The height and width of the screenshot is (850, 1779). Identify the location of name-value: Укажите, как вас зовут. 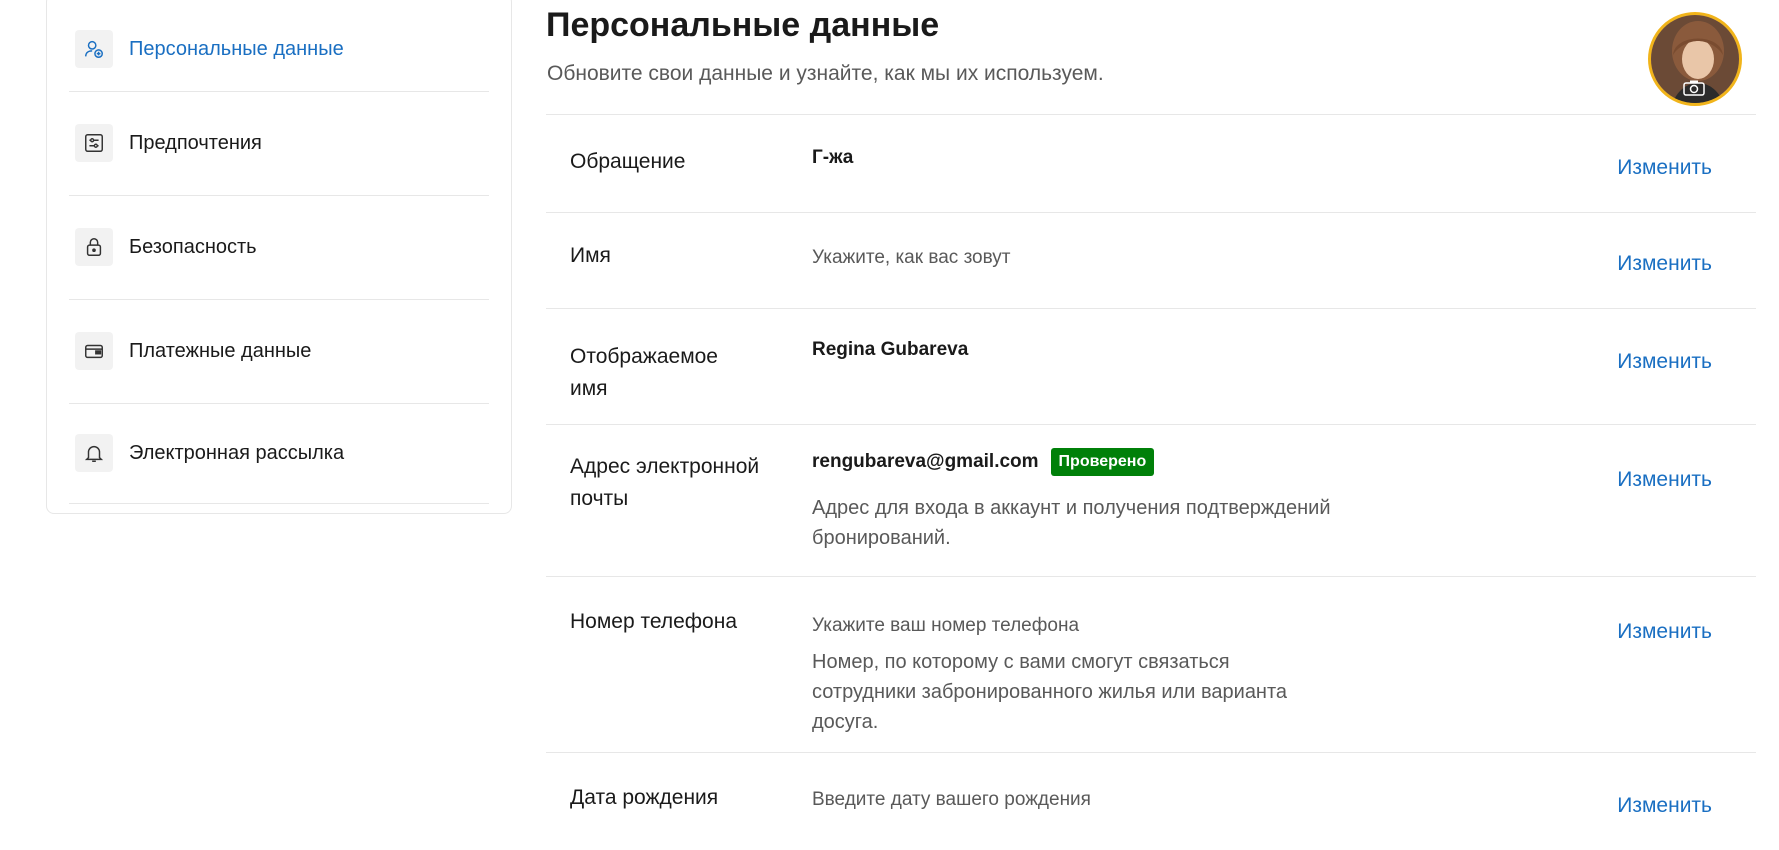
(911, 257).